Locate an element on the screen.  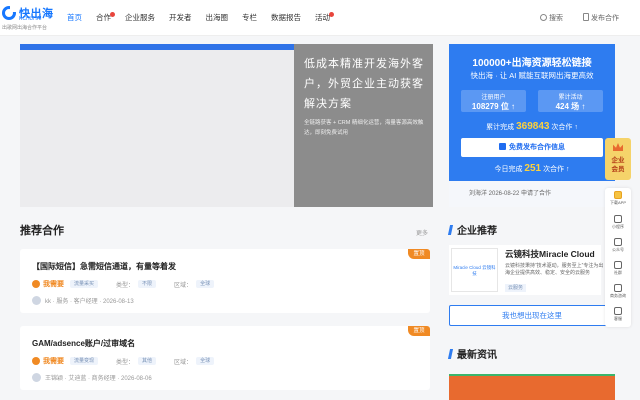
tool-list: 下载APP 小程序 公众号 社群 商务咨询 客服 is located at coordinates (618, 257).